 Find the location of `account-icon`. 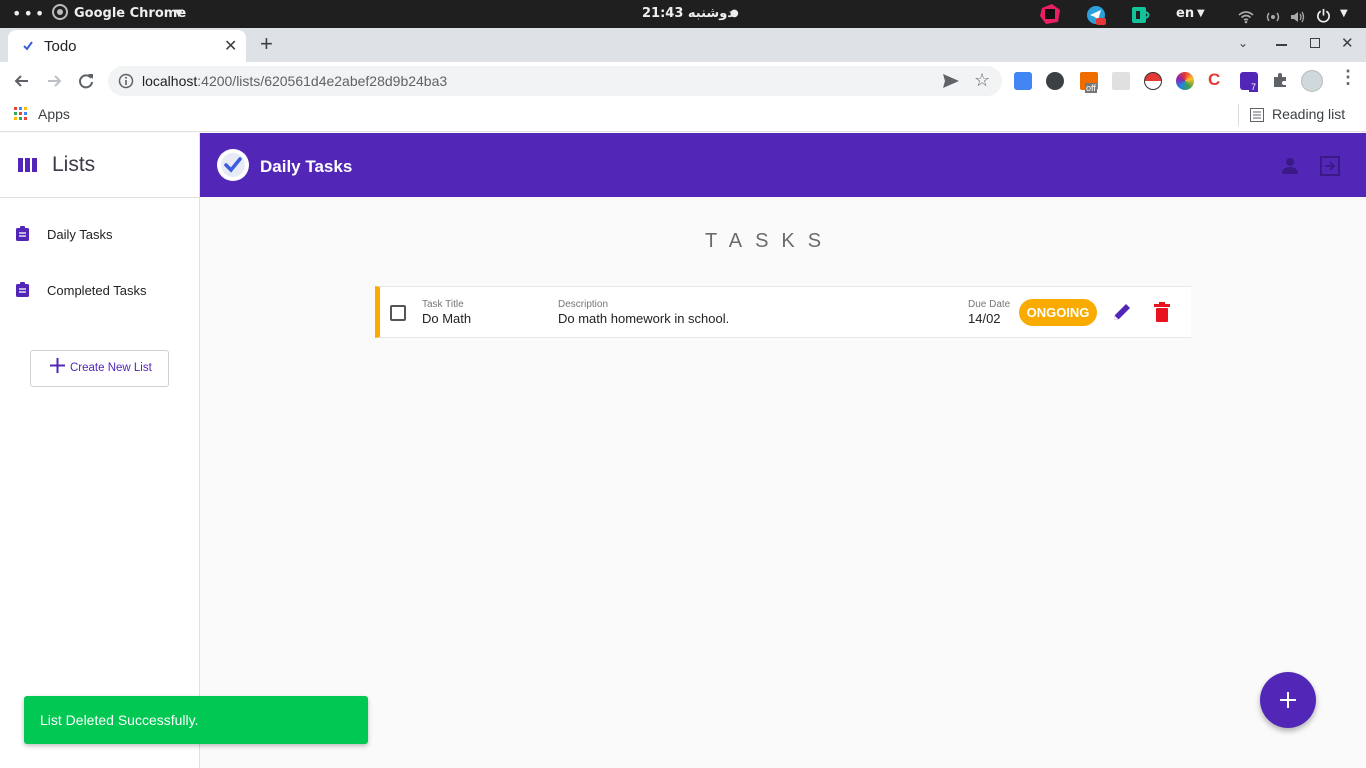

account-icon is located at coordinates (1290, 168).